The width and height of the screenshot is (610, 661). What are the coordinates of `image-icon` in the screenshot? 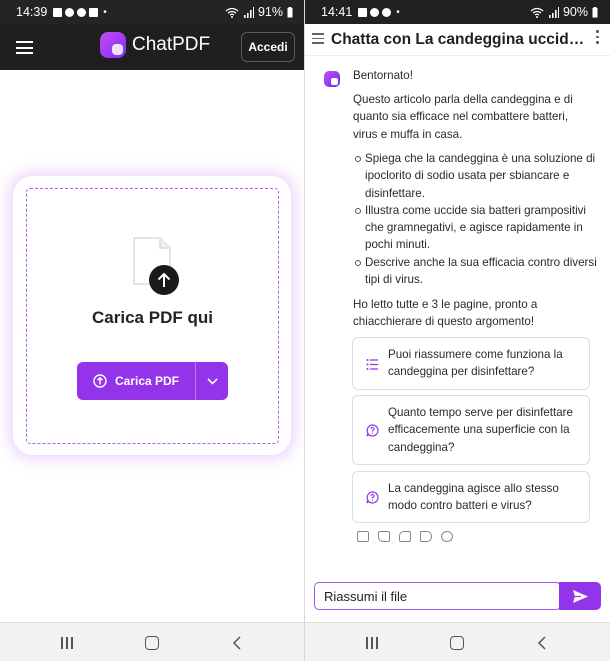 It's located at (94, 12).